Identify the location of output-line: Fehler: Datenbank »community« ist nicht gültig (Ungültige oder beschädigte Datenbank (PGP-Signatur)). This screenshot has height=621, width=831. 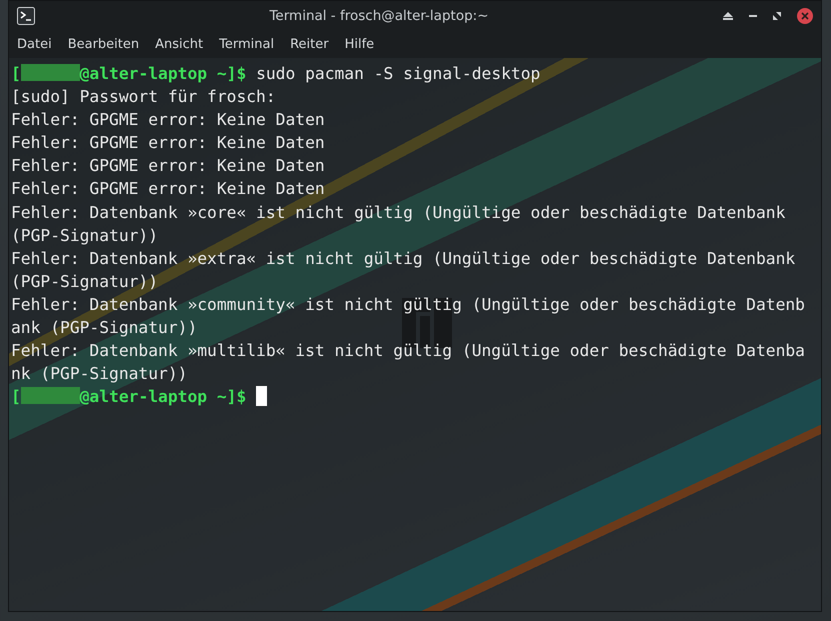
(408, 317).